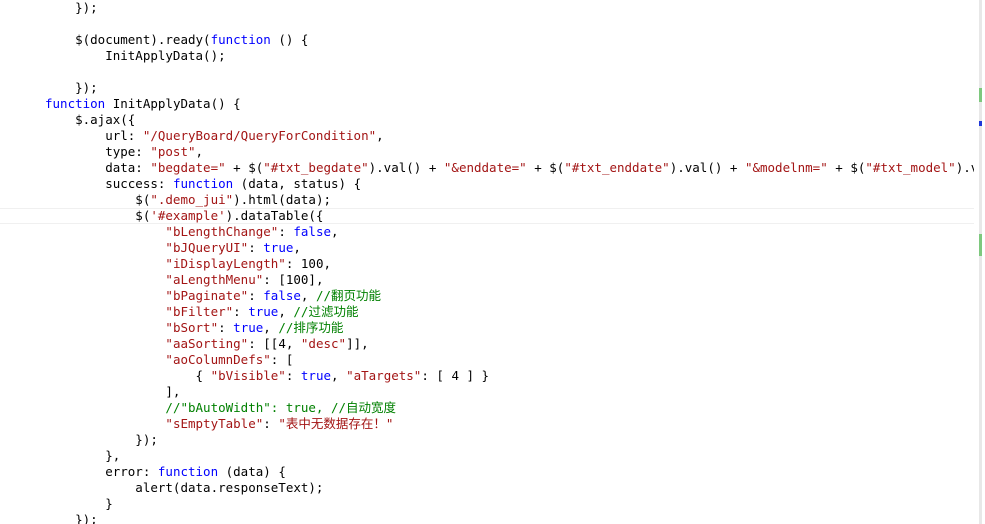 The width and height of the screenshot is (985, 524). What do you see at coordinates (188, 215) in the screenshot?
I see `code-token-str: '#example'` at bounding box center [188, 215].